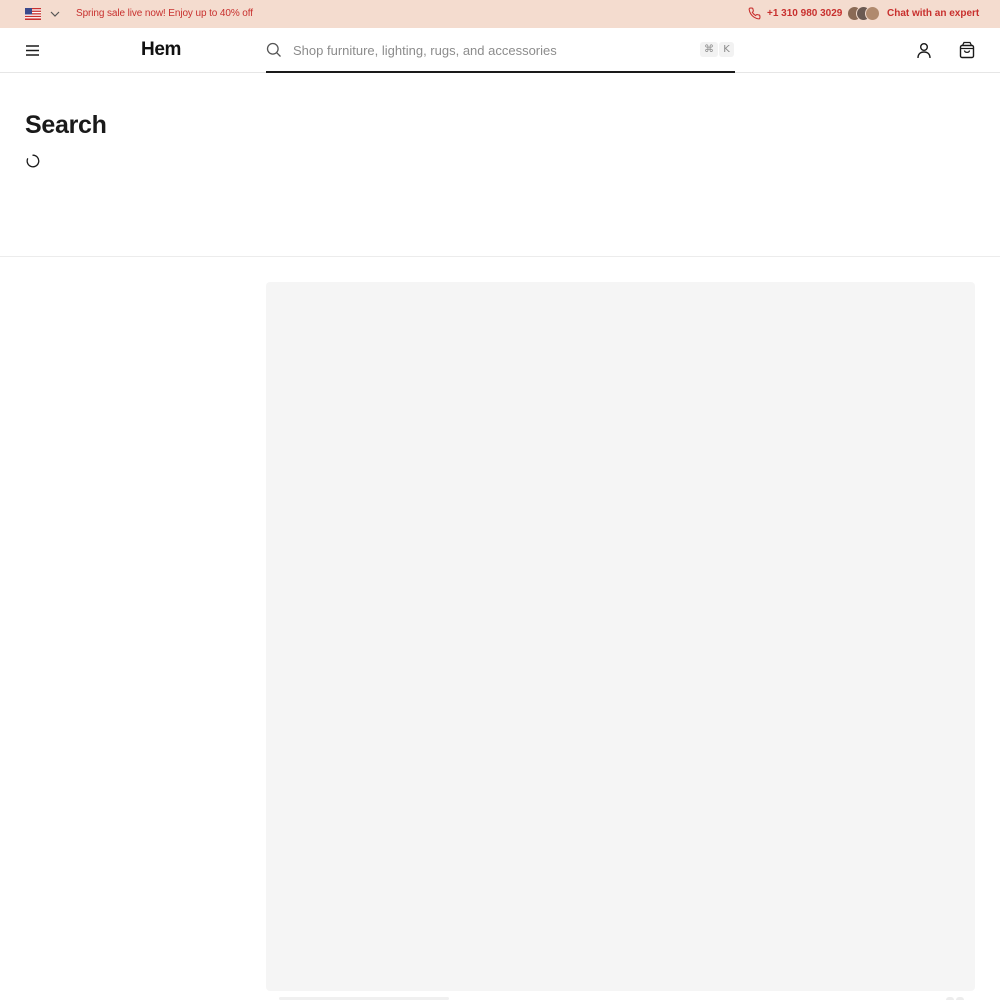 The image size is (1000, 1000). I want to click on loading-spinner-icon, so click(33, 161).